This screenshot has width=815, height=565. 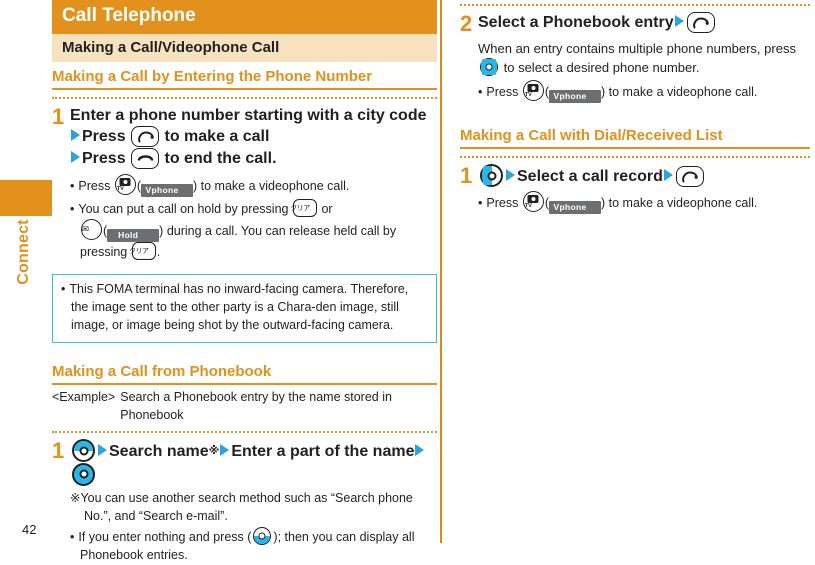 What do you see at coordinates (491, 176) in the screenshot?
I see `nav-key-left-icon` at bounding box center [491, 176].